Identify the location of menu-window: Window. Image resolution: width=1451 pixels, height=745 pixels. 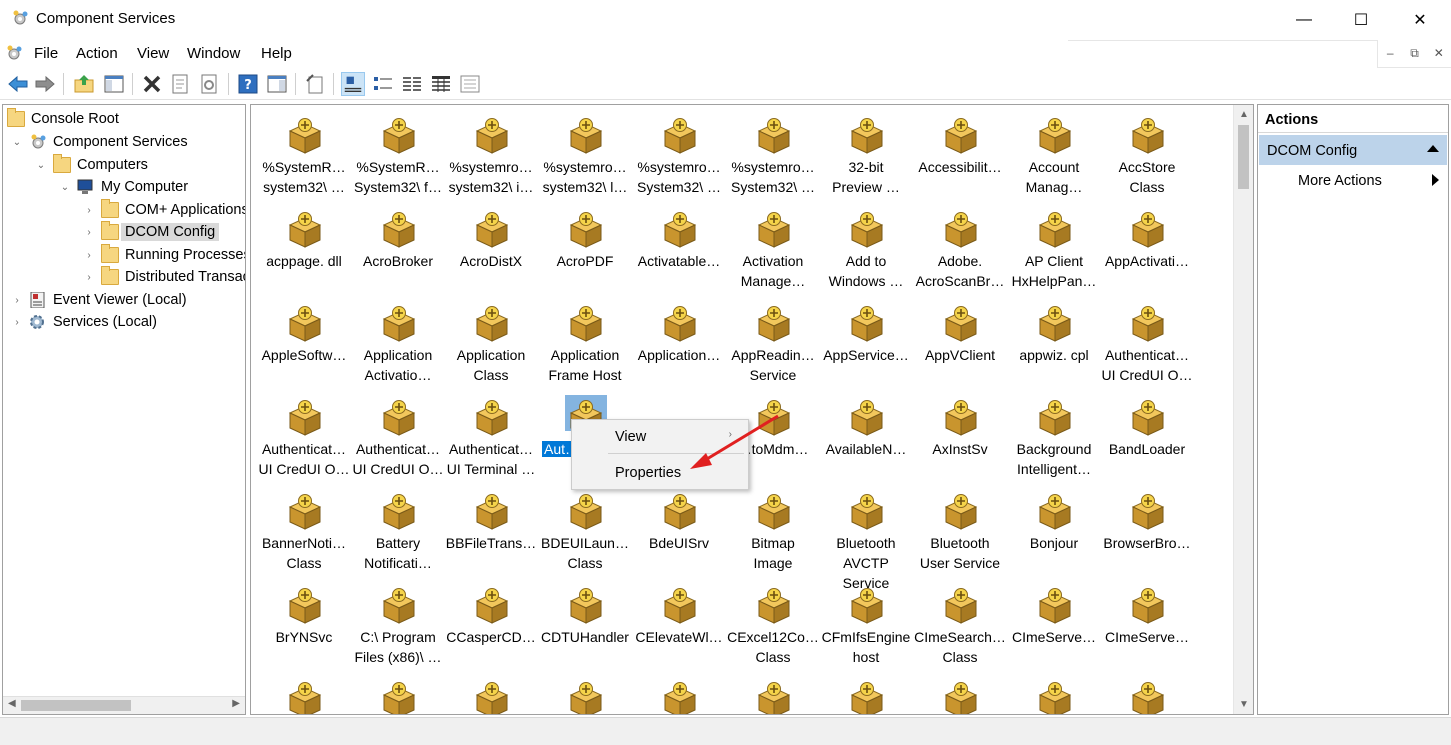
(213, 53).